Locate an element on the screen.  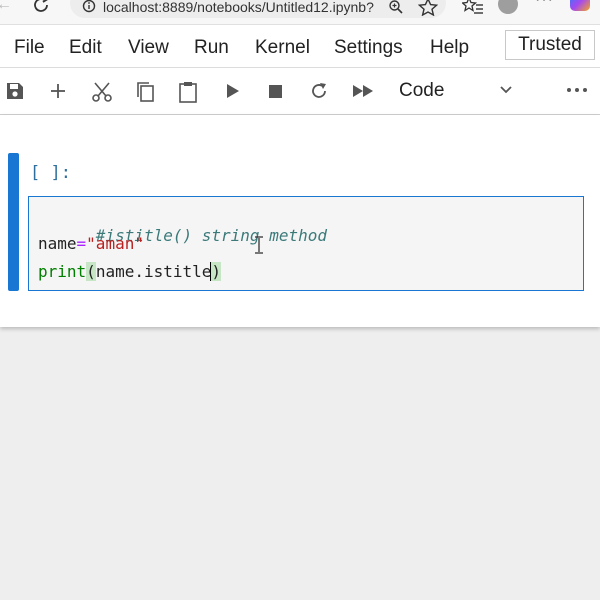
copilot-icon is located at coordinates (580, 5).